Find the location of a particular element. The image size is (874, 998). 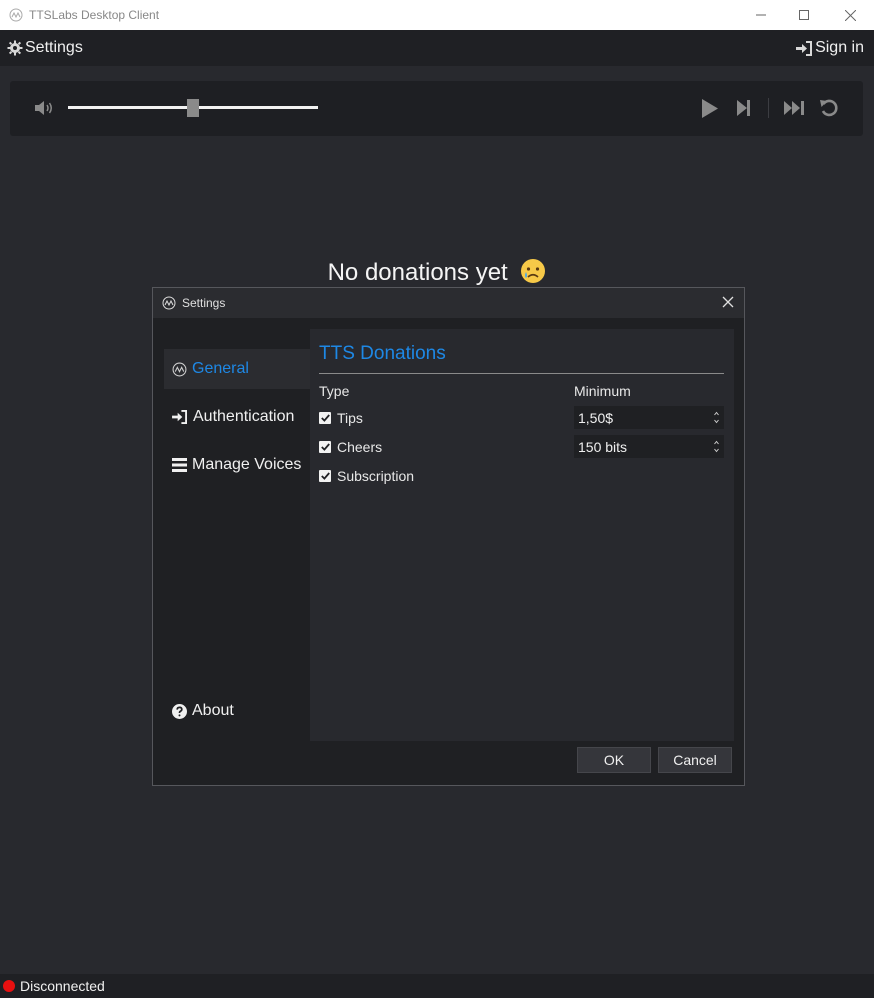

sign-in-button: Sign in is located at coordinates (830, 48).